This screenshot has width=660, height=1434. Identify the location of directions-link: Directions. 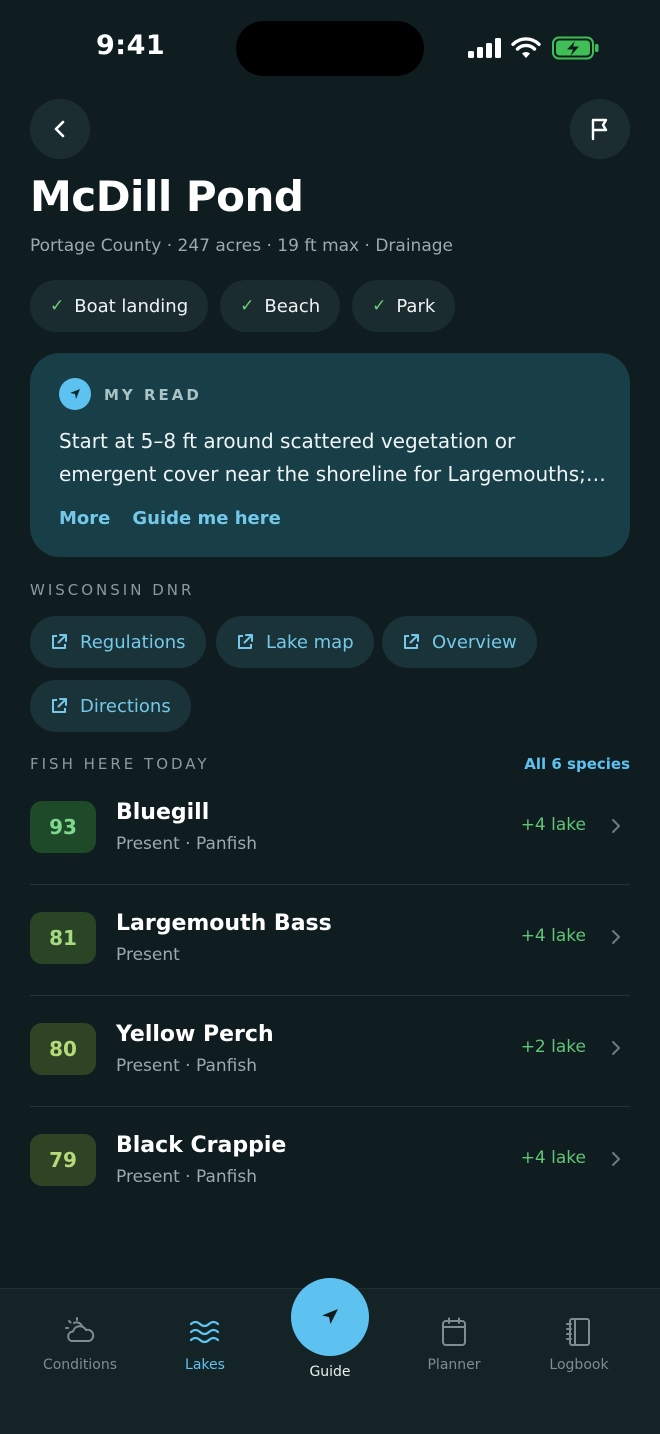
(110, 706).